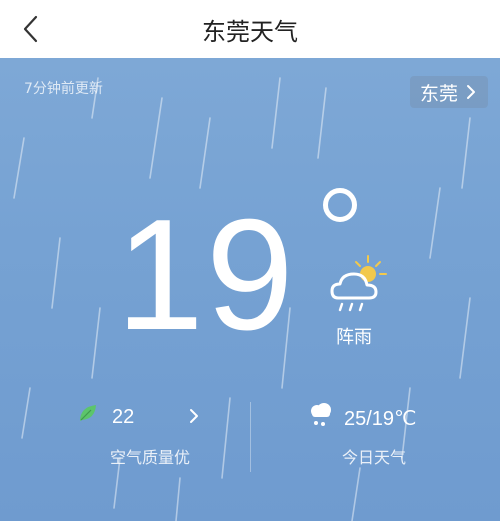 Image resolution: width=500 pixels, height=521 pixels. I want to click on section-divider, so click(250, 437).